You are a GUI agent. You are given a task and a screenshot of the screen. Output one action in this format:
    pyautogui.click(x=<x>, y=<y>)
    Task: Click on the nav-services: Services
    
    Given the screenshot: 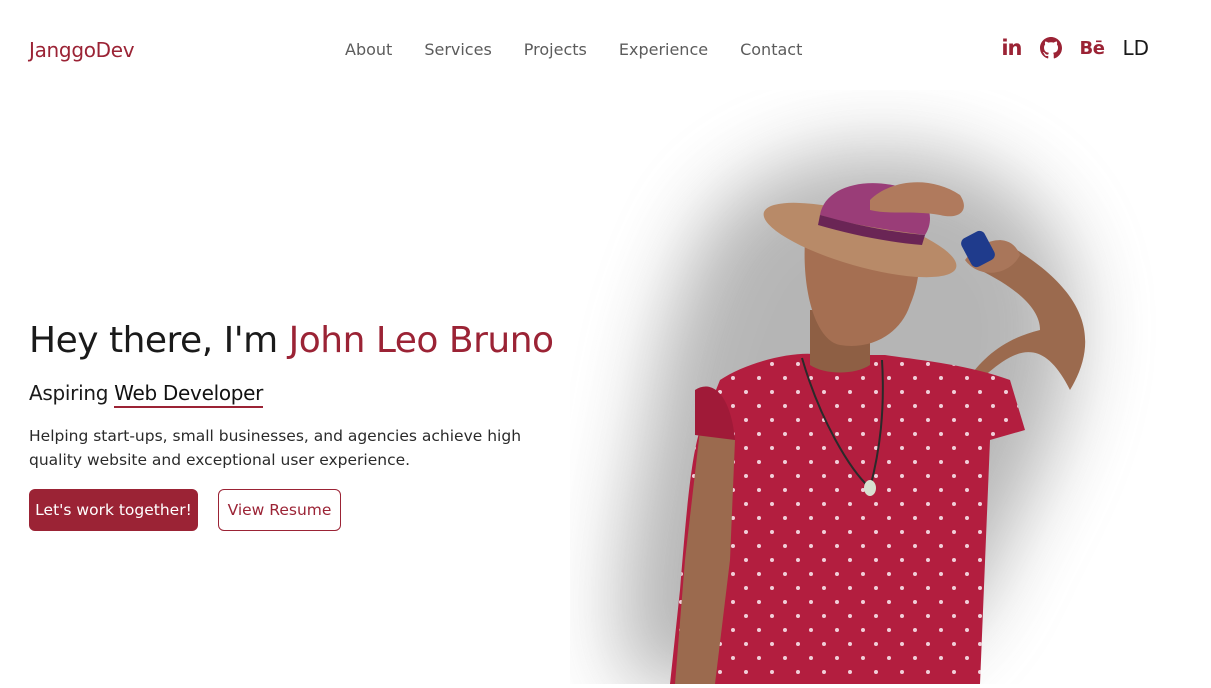 What is the action you would take?
    pyautogui.click(x=457, y=49)
    